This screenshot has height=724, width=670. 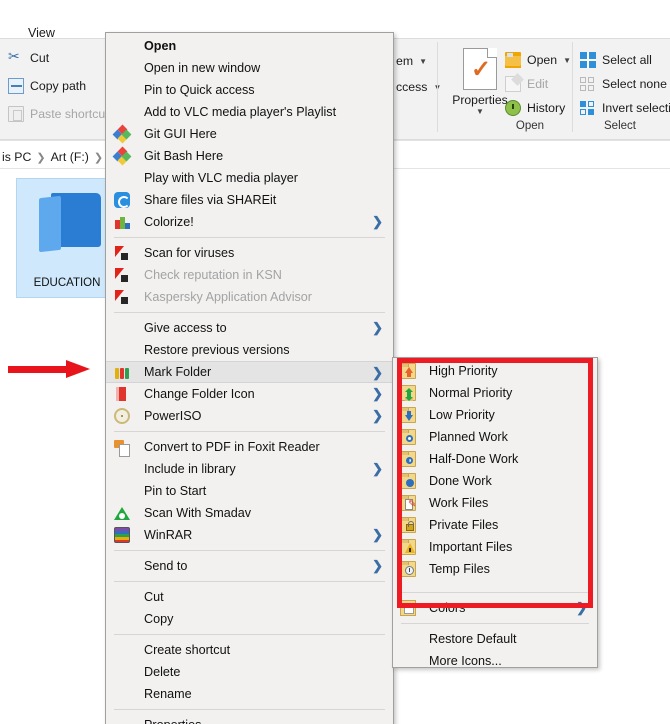 What do you see at coordinates (249, 253) in the screenshot?
I see `menu-item-scan-for-viruses: Scan for viruses` at bounding box center [249, 253].